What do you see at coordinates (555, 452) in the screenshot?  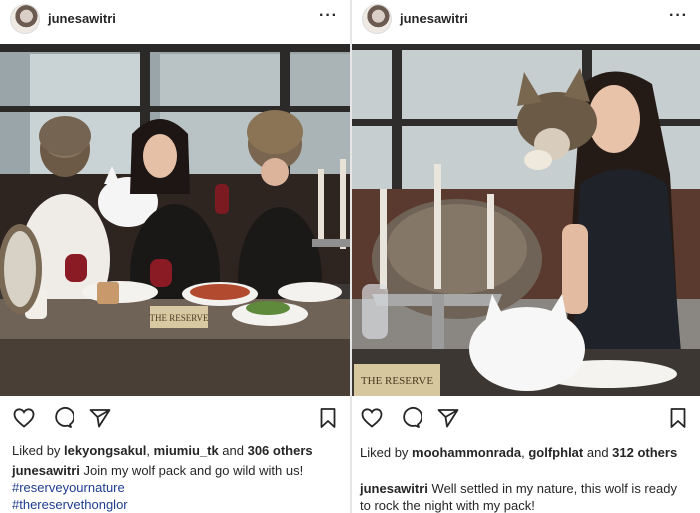 I see `liked-user-link: golfphlat` at bounding box center [555, 452].